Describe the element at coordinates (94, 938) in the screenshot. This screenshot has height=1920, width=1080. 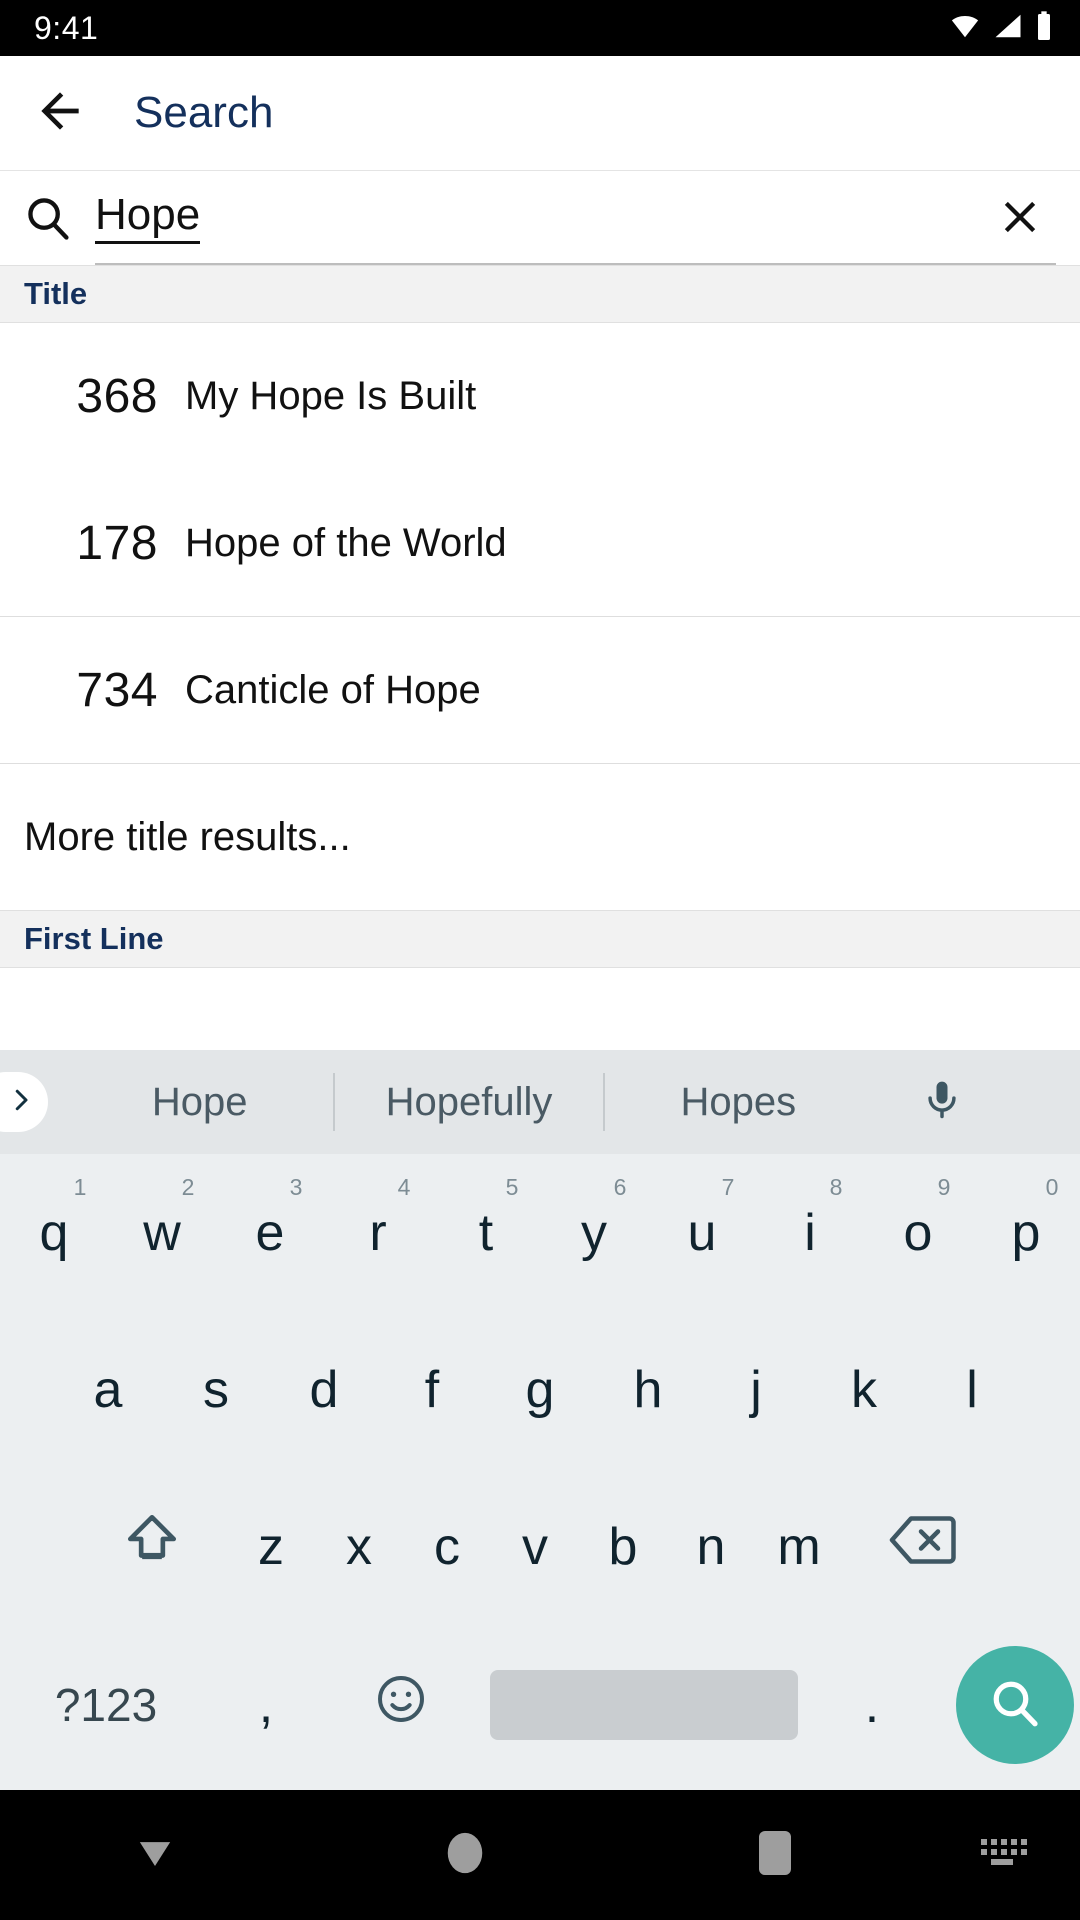
I see `section-header-label: First Line` at that location.